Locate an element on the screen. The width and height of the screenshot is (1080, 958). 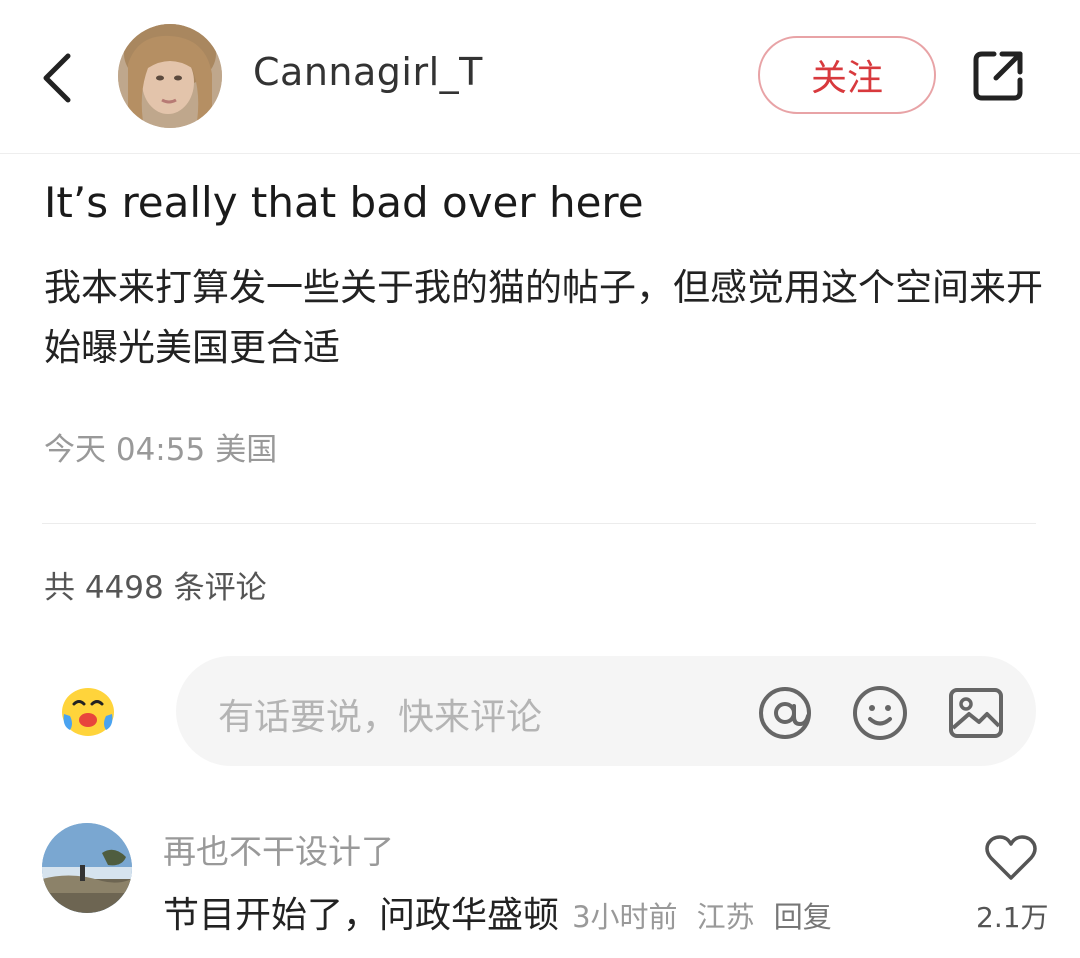
back-button is located at coordinates (58, 78).